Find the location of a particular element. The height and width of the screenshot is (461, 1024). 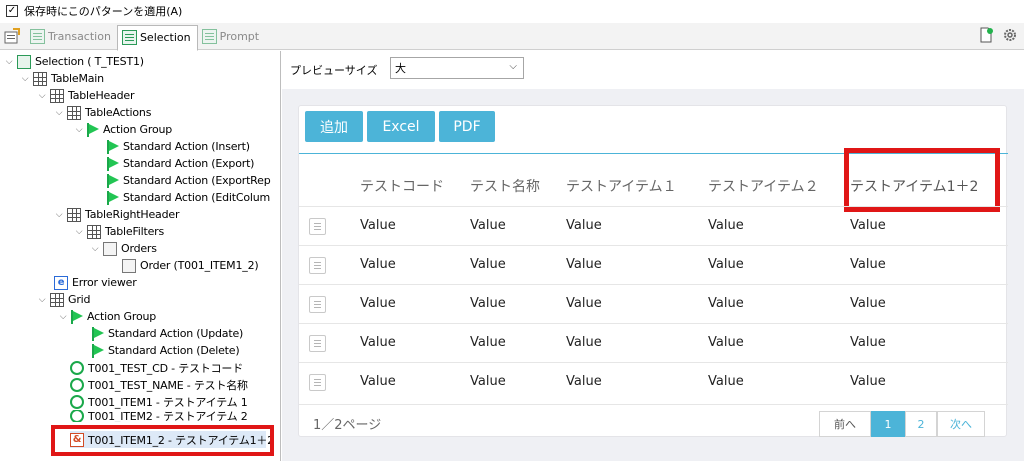

selection-icon is located at coordinates (129, 37).